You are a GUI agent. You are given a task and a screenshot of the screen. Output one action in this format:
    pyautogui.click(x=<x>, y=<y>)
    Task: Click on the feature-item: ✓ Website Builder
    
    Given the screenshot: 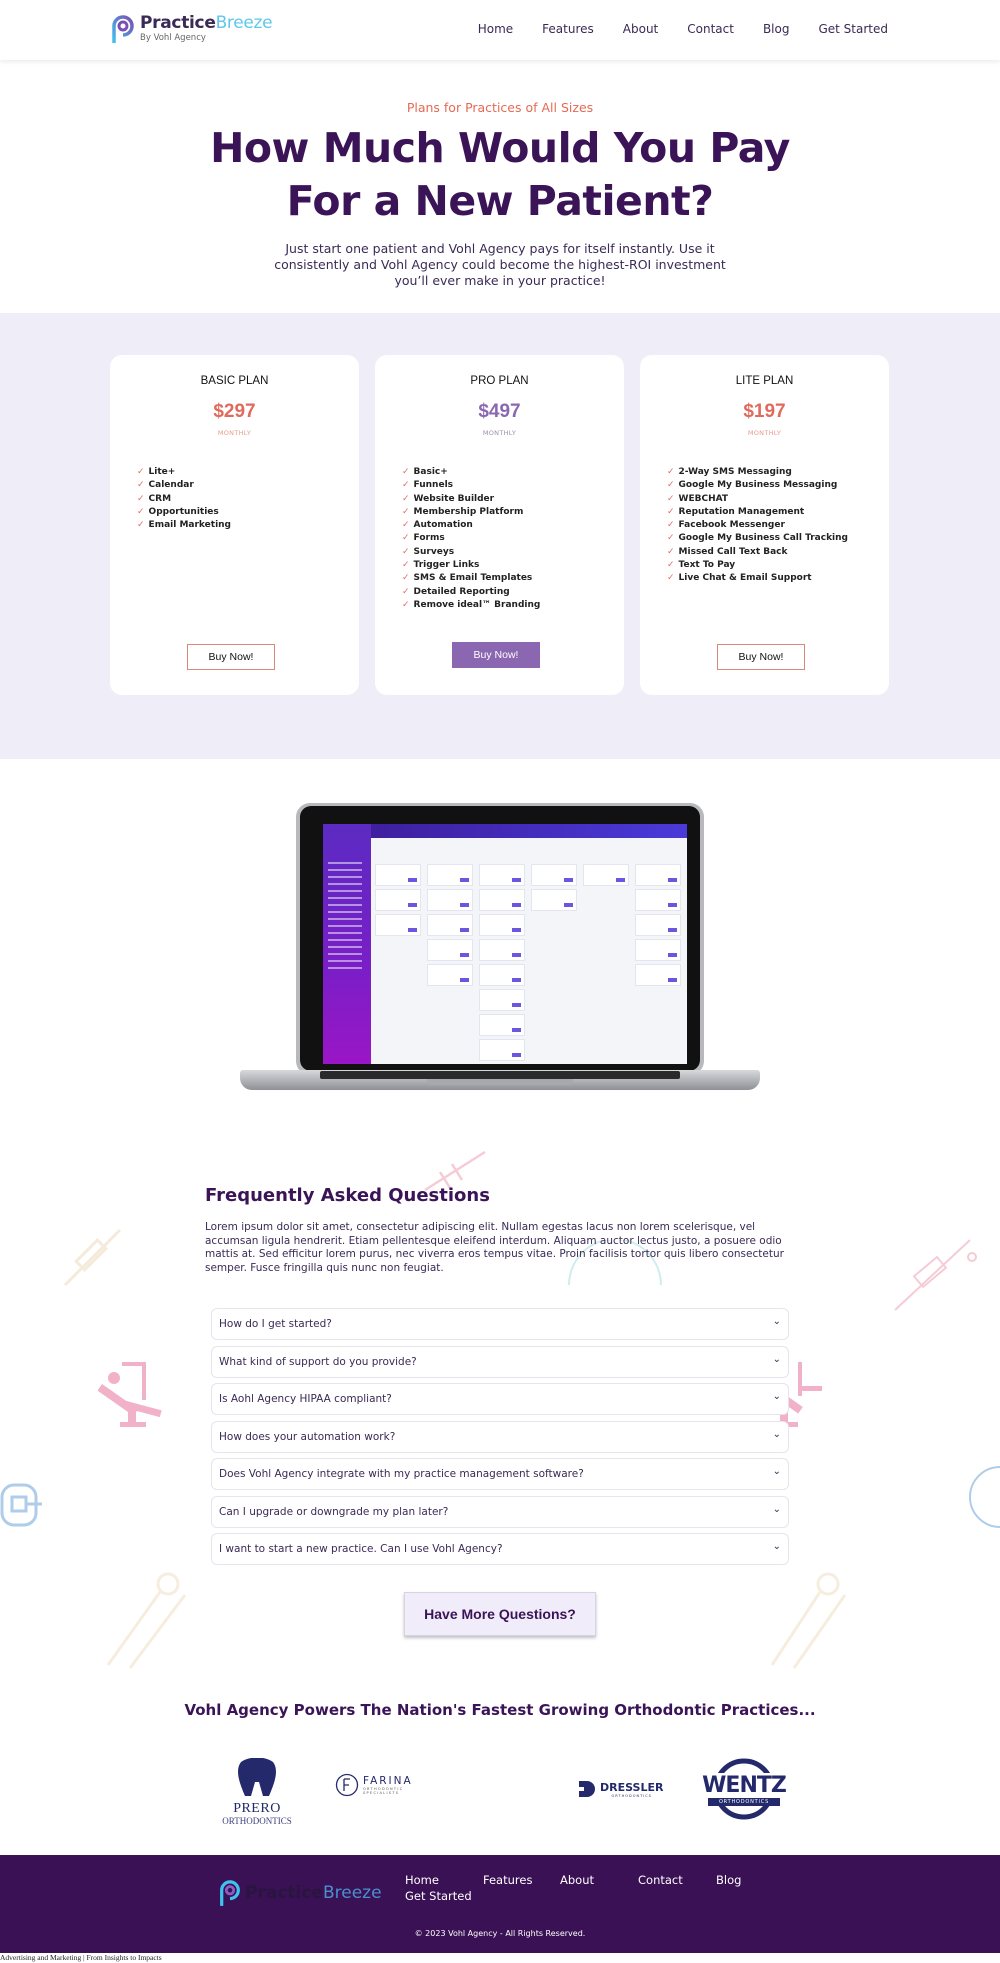 What is the action you would take?
    pyautogui.click(x=471, y=499)
    